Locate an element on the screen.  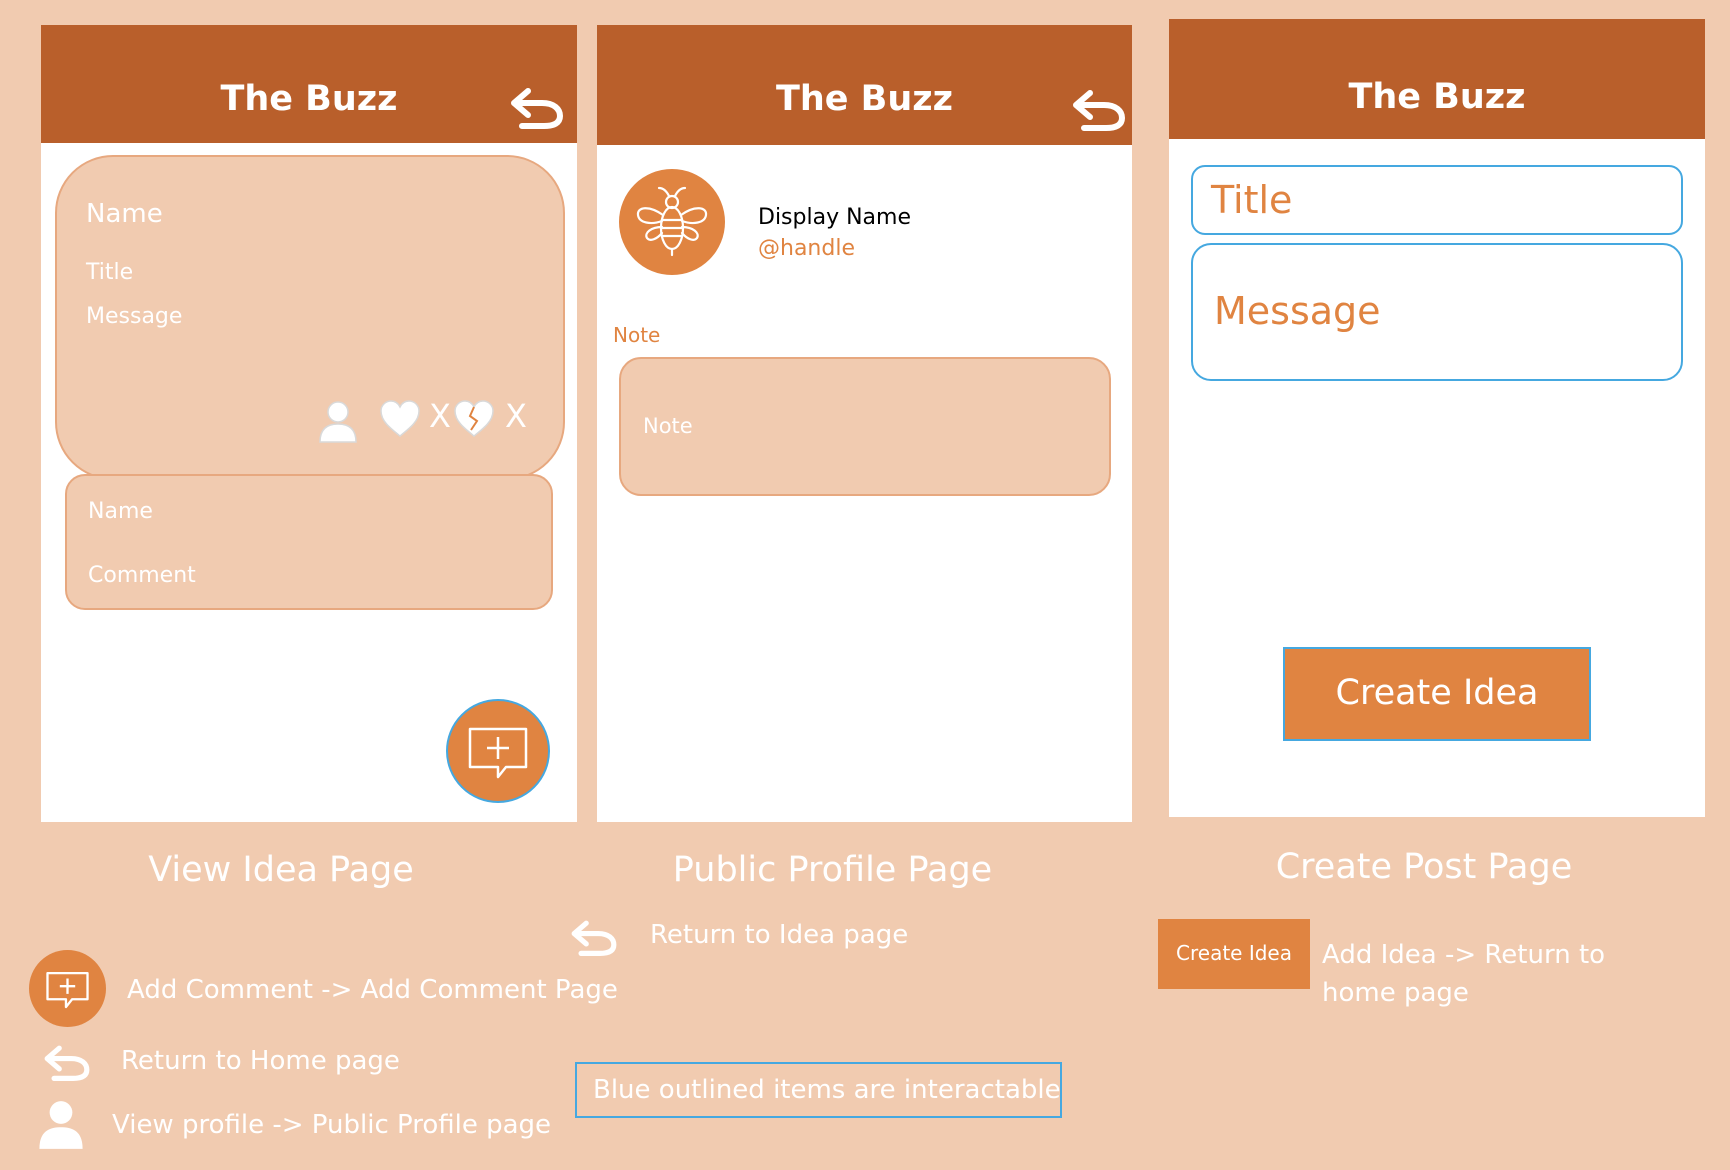
bee-icon is located at coordinates (672, 221).